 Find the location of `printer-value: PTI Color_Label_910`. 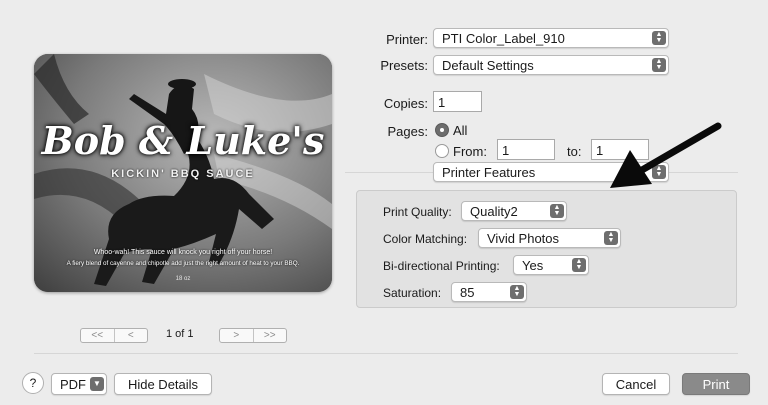

printer-value: PTI Color_Label_910 is located at coordinates (503, 38).